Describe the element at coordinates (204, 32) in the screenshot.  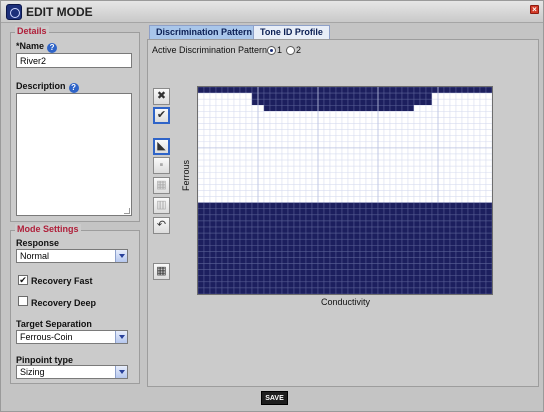
I see `tab-discrimination-pattern: Discrimination Pattern` at that location.